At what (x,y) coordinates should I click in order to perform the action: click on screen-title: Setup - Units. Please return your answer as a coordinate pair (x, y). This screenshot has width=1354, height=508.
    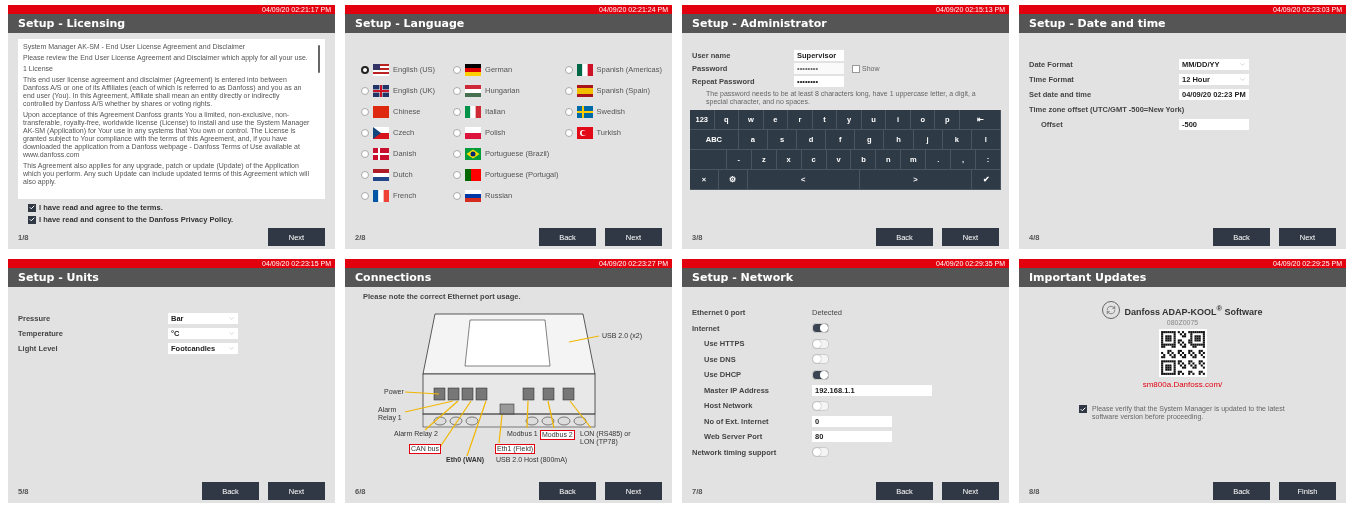
    Looking at the image, I should click on (58, 277).